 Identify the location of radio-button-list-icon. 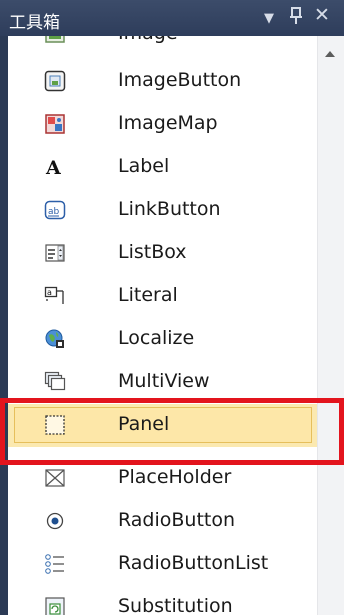
(55, 564).